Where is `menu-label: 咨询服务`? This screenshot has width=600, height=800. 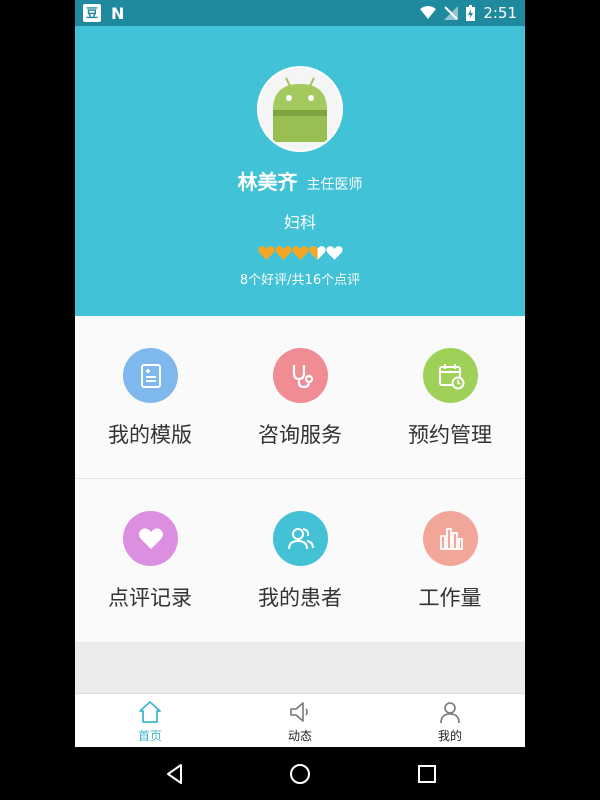
menu-label: 咨询服务 is located at coordinates (300, 435).